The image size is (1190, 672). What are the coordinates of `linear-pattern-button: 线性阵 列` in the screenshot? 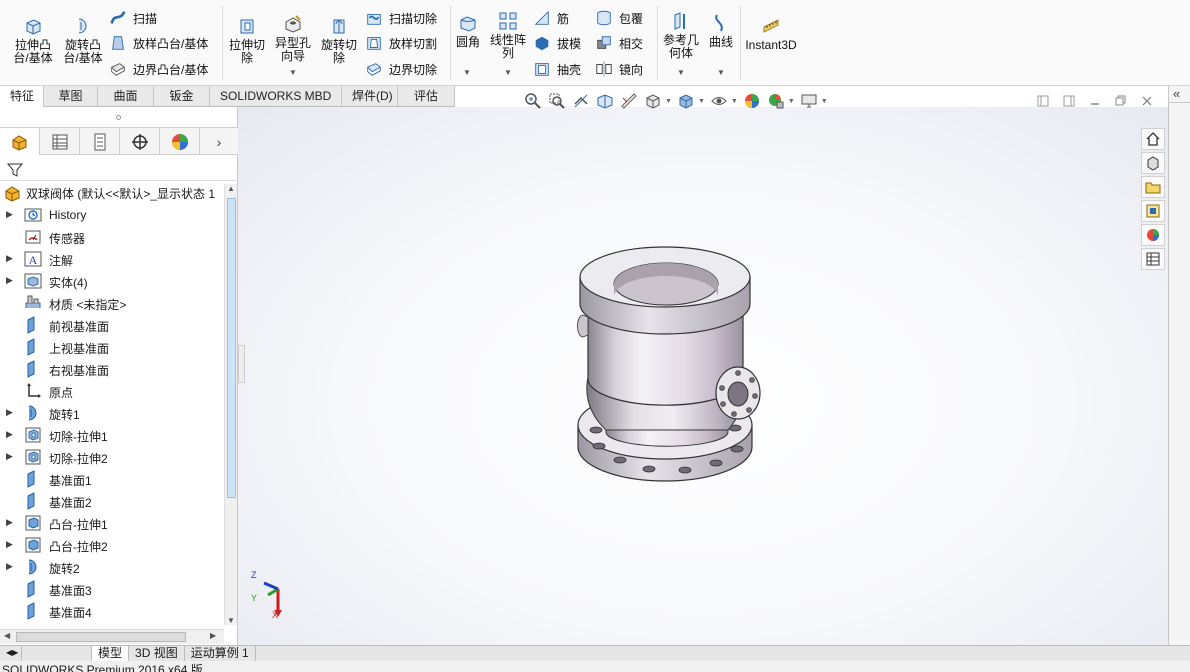 It's located at (508, 35).